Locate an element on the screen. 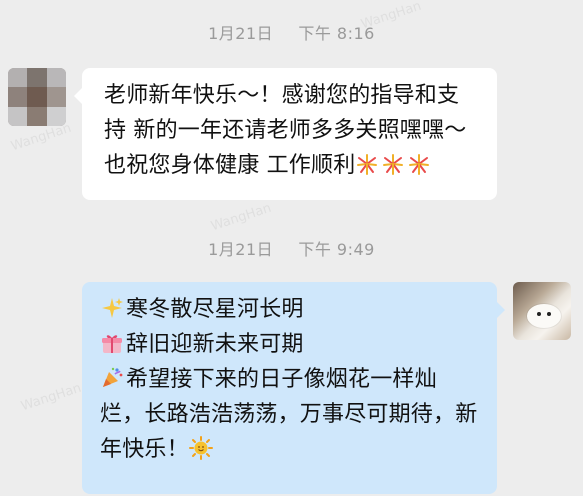 The width and height of the screenshot is (583, 496). message-line: 老师新年快乐～！感谢您的指导和支 is located at coordinates (282, 95).